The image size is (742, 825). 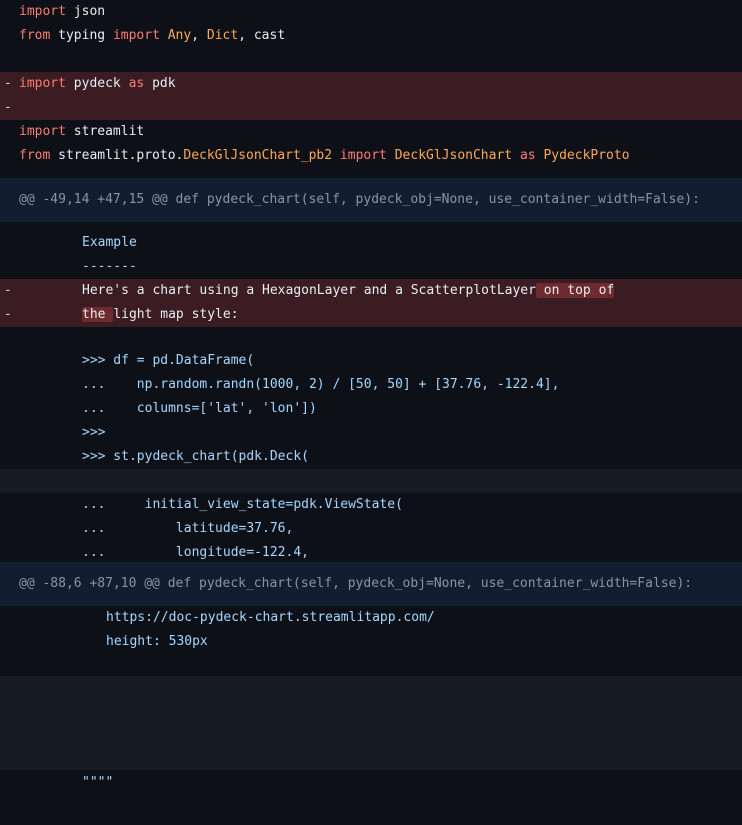 What do you see at coordinates (98, 314) in the screenshot?
I see `changed-word: the` at bounding box center [98, 314].